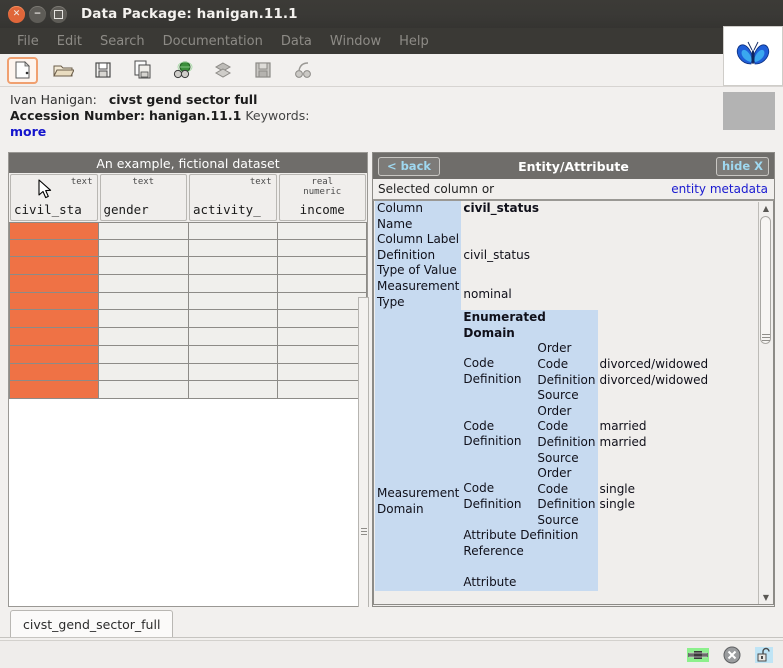 The height and width of the screenshot is (668, 783). What do you see at coordinates (562, 240) in the screenshot?
I see `table-row: Column Label` at bounding box center [562, 240].